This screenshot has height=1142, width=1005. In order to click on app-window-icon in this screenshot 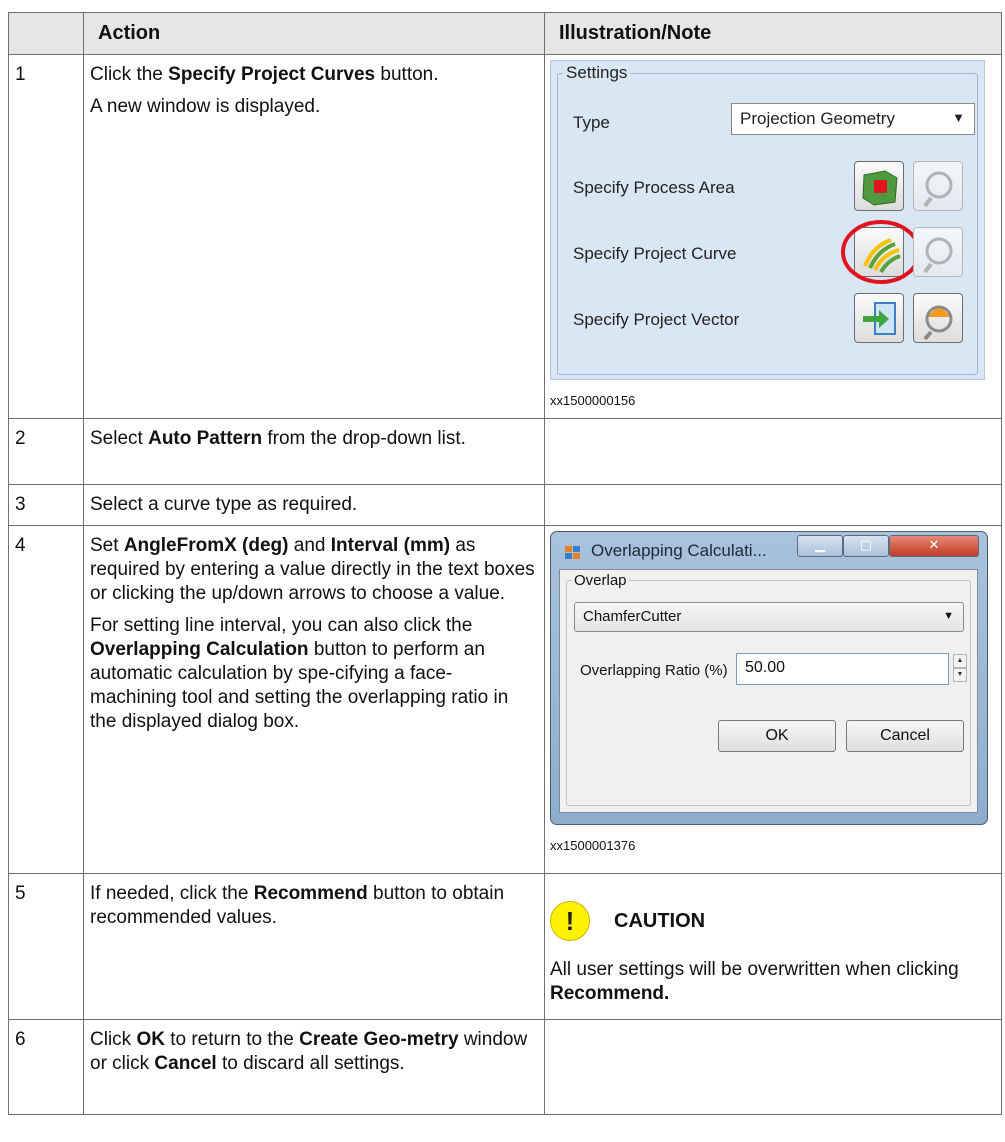, I will do `click(572, 552)`.